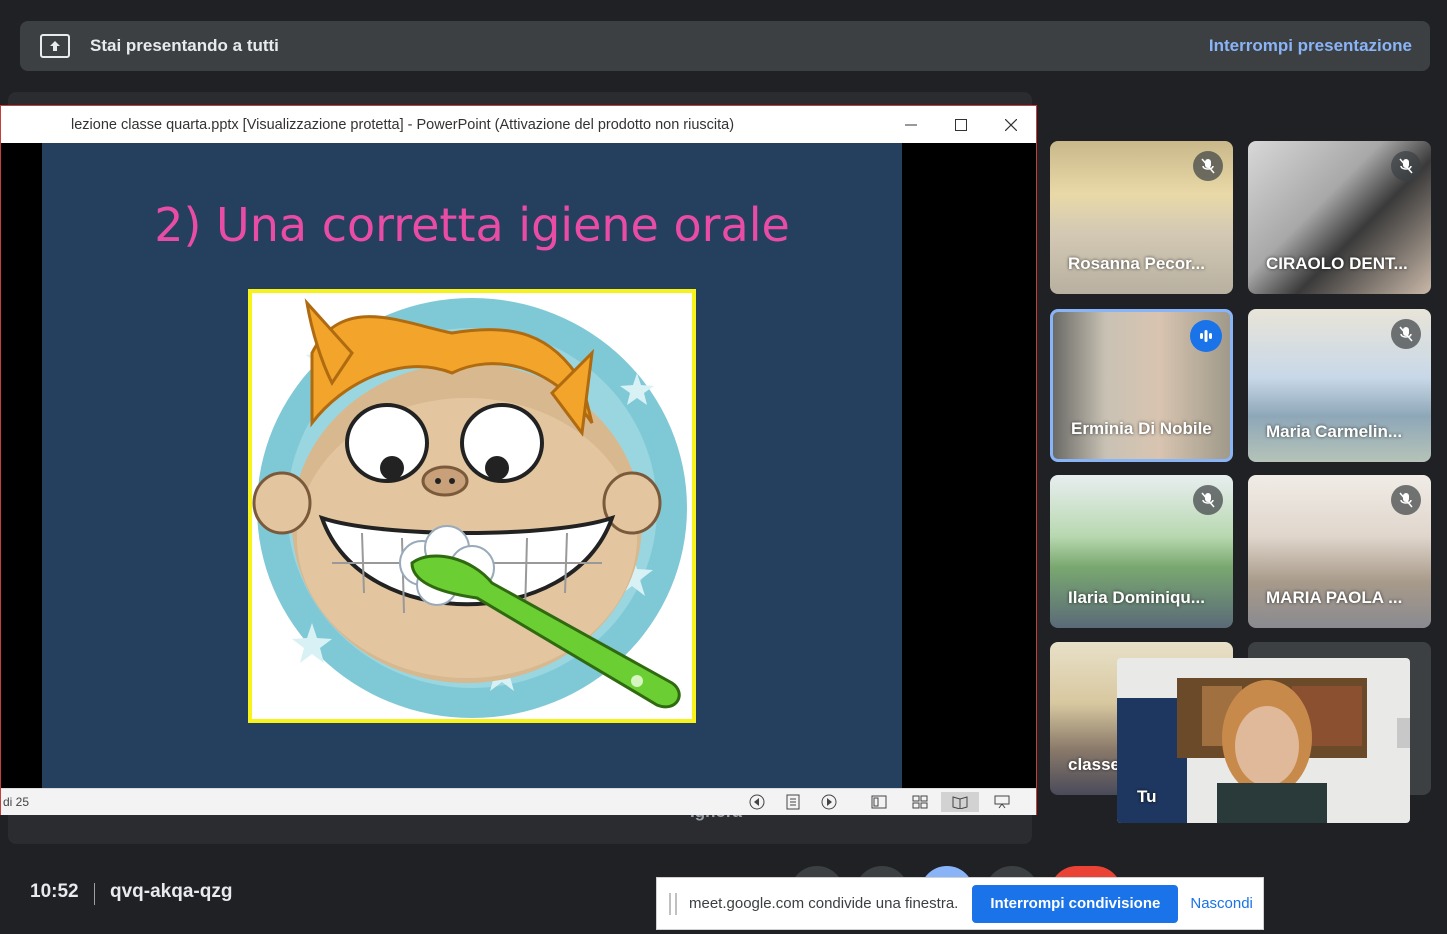 Image resolution: width=1447 pixels, height=934 pixels. I want to click on slideshow-button, so click(1002, 802).